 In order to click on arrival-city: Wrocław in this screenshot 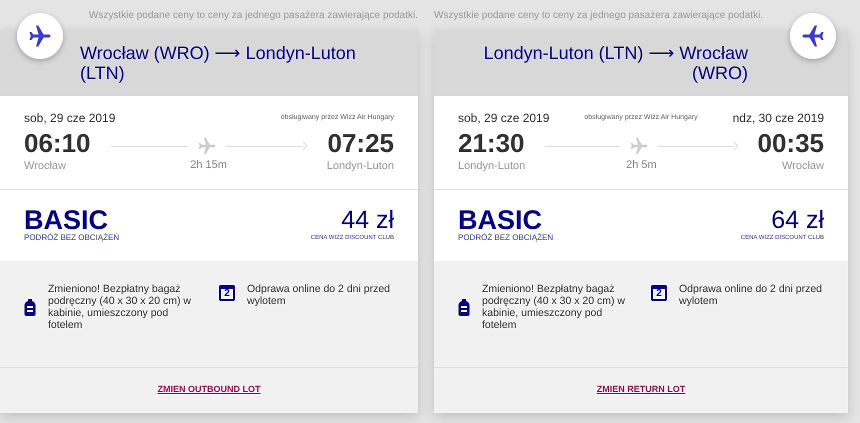, I will do `click(803, 166)`.